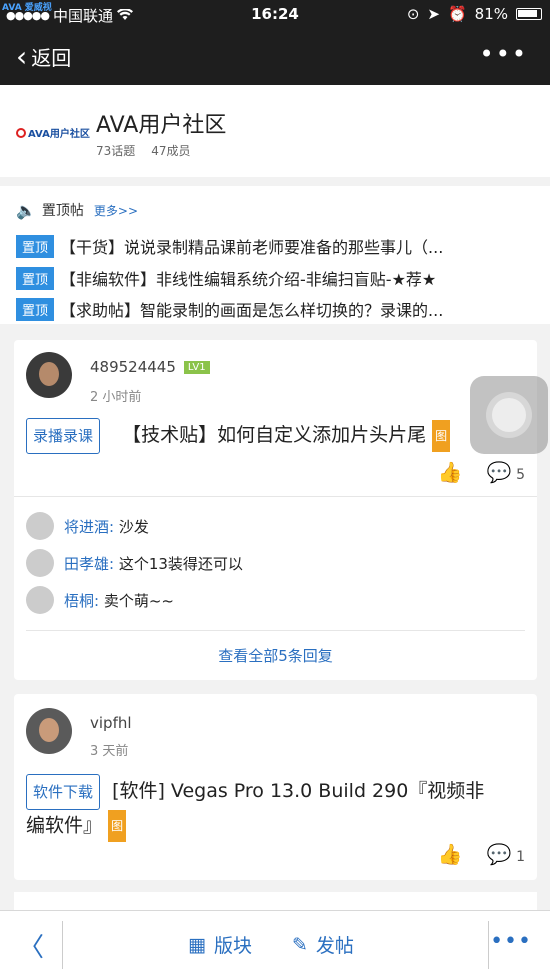  What do you see at coordinates (300, 944) in the screenshot?
I see `edit-icon: ✎` at bounding box center [300, 944].